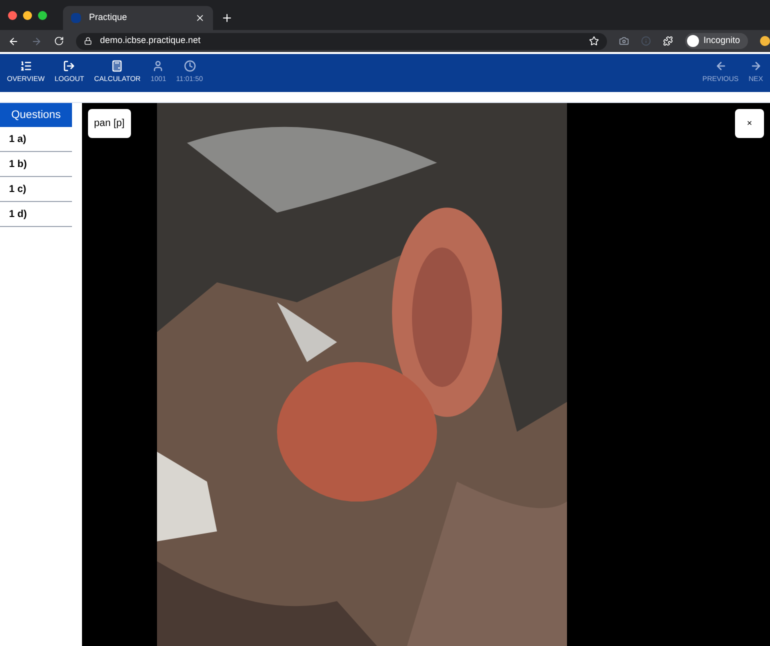  Describe the element at coordinates (227, 18) in the screenshot. I see `new-tab-icon` at that location.